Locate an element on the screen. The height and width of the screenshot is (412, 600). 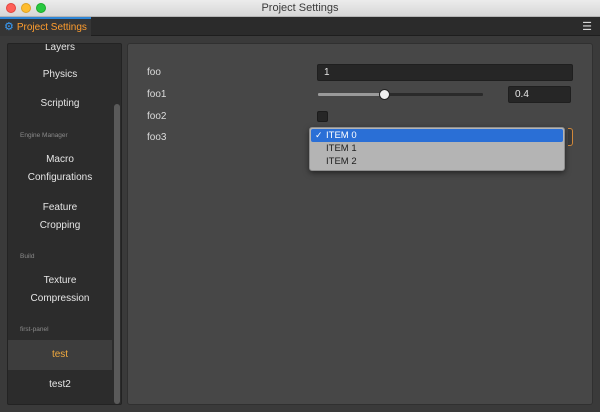
tab-bar: ⚙ Project Settings ☰ is located at coordinates (300, 26).